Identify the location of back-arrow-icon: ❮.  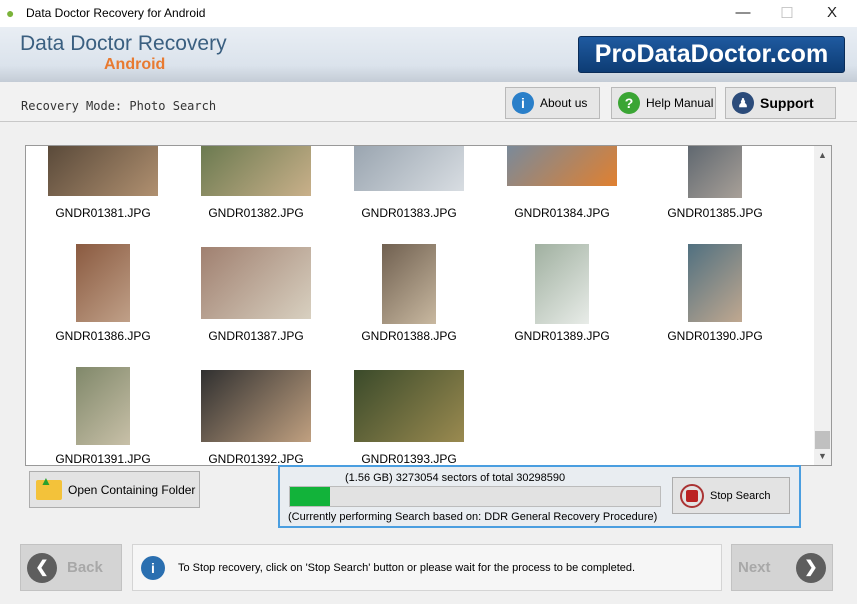
(42, 567).